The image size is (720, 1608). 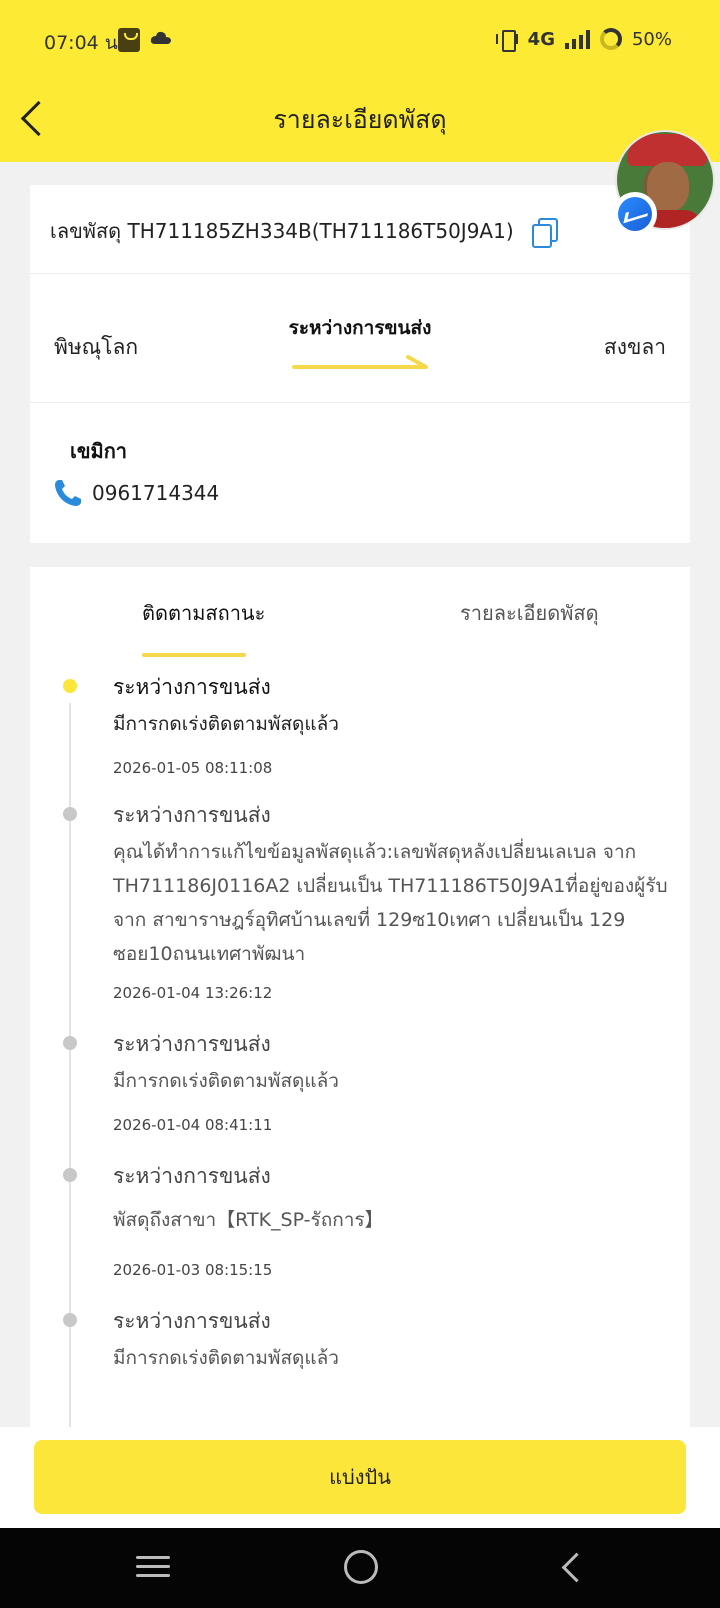 I want to click on system-nav-bar, so click(x=360, y=1568).